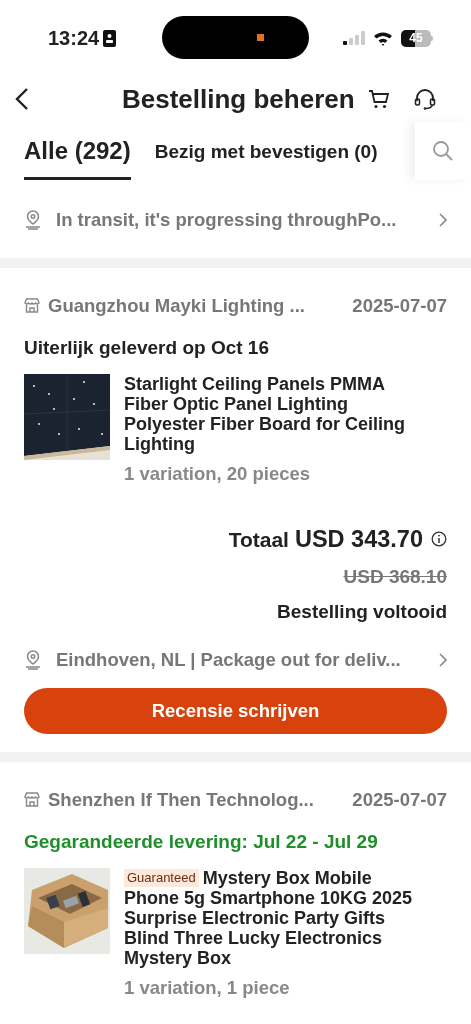 This screenshot has height=1024, width=471. What do you see at coordinates (235, 710) in the screenshot?
I see `review-button: Recensie schrijven` at bounding box center [235, 710].